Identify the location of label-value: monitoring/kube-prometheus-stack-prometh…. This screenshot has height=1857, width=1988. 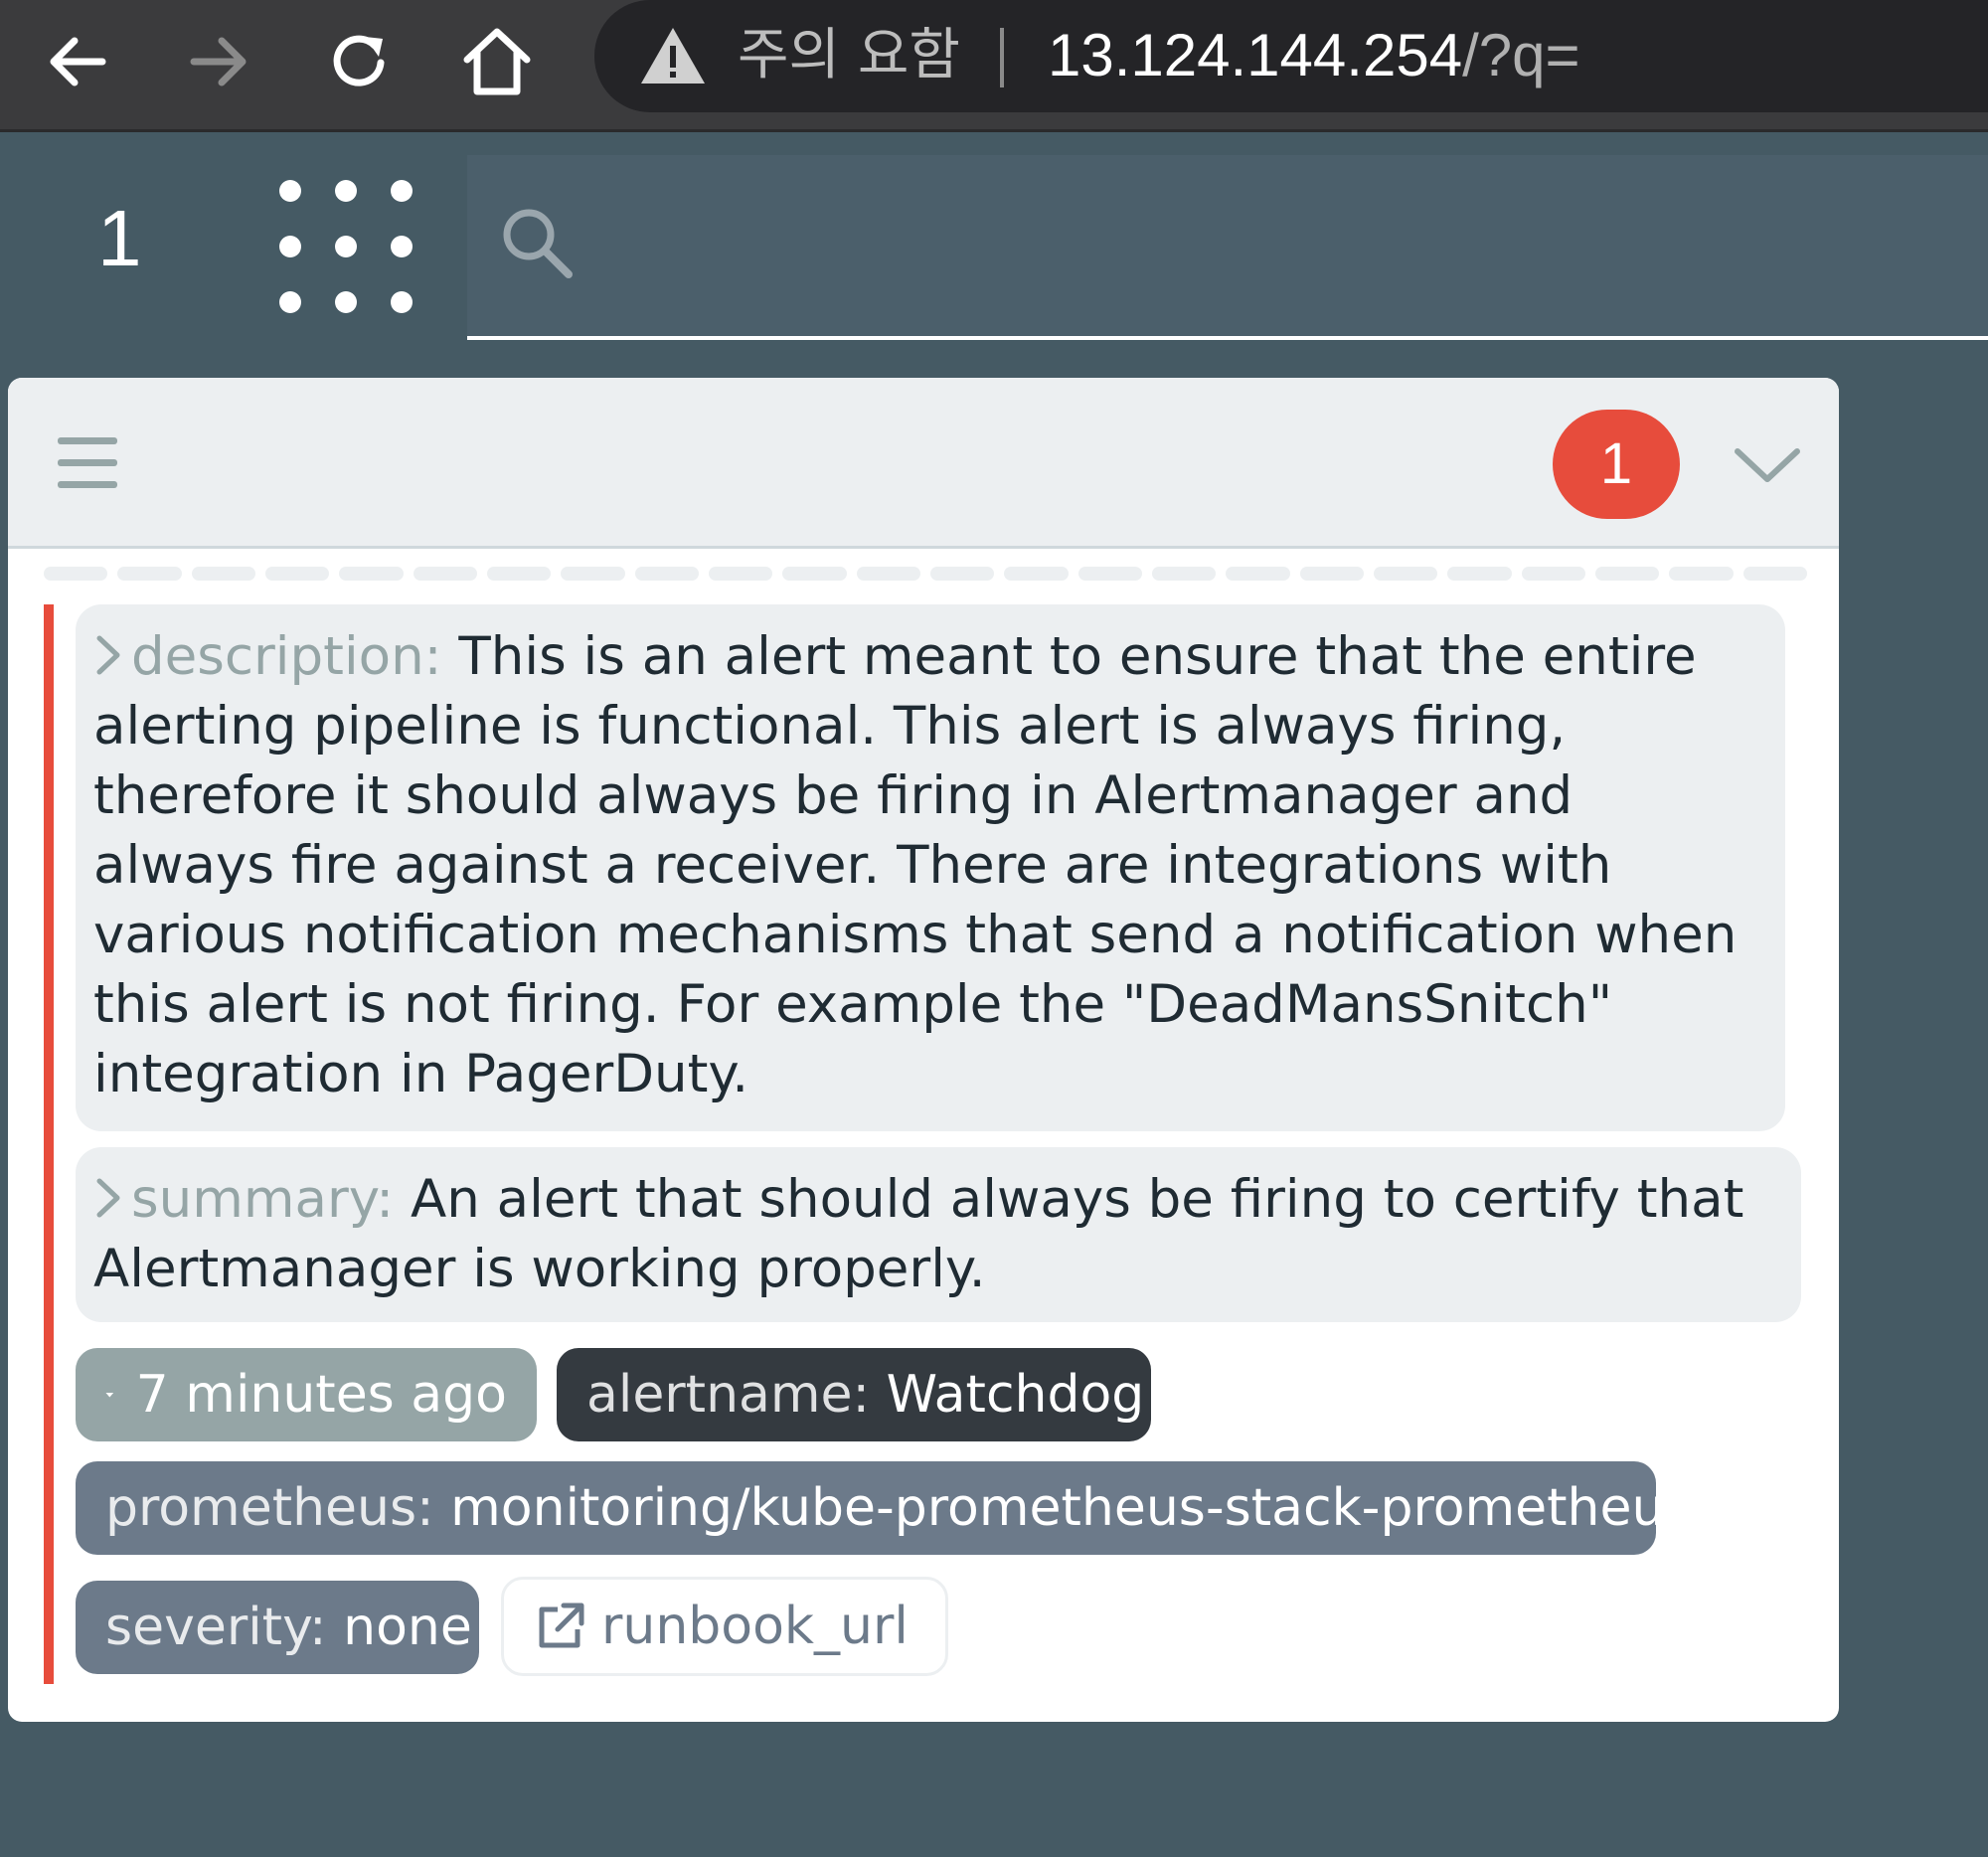
(1071, 1508).